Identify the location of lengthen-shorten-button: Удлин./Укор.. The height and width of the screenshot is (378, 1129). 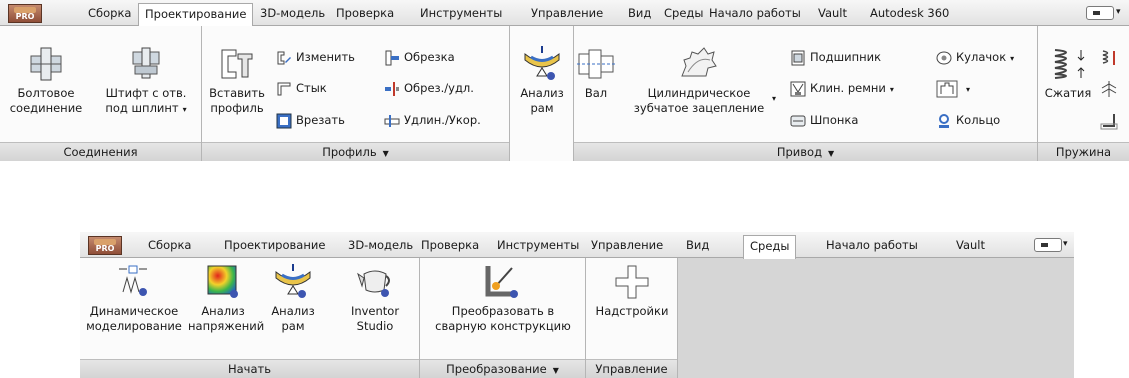
(432, 120).